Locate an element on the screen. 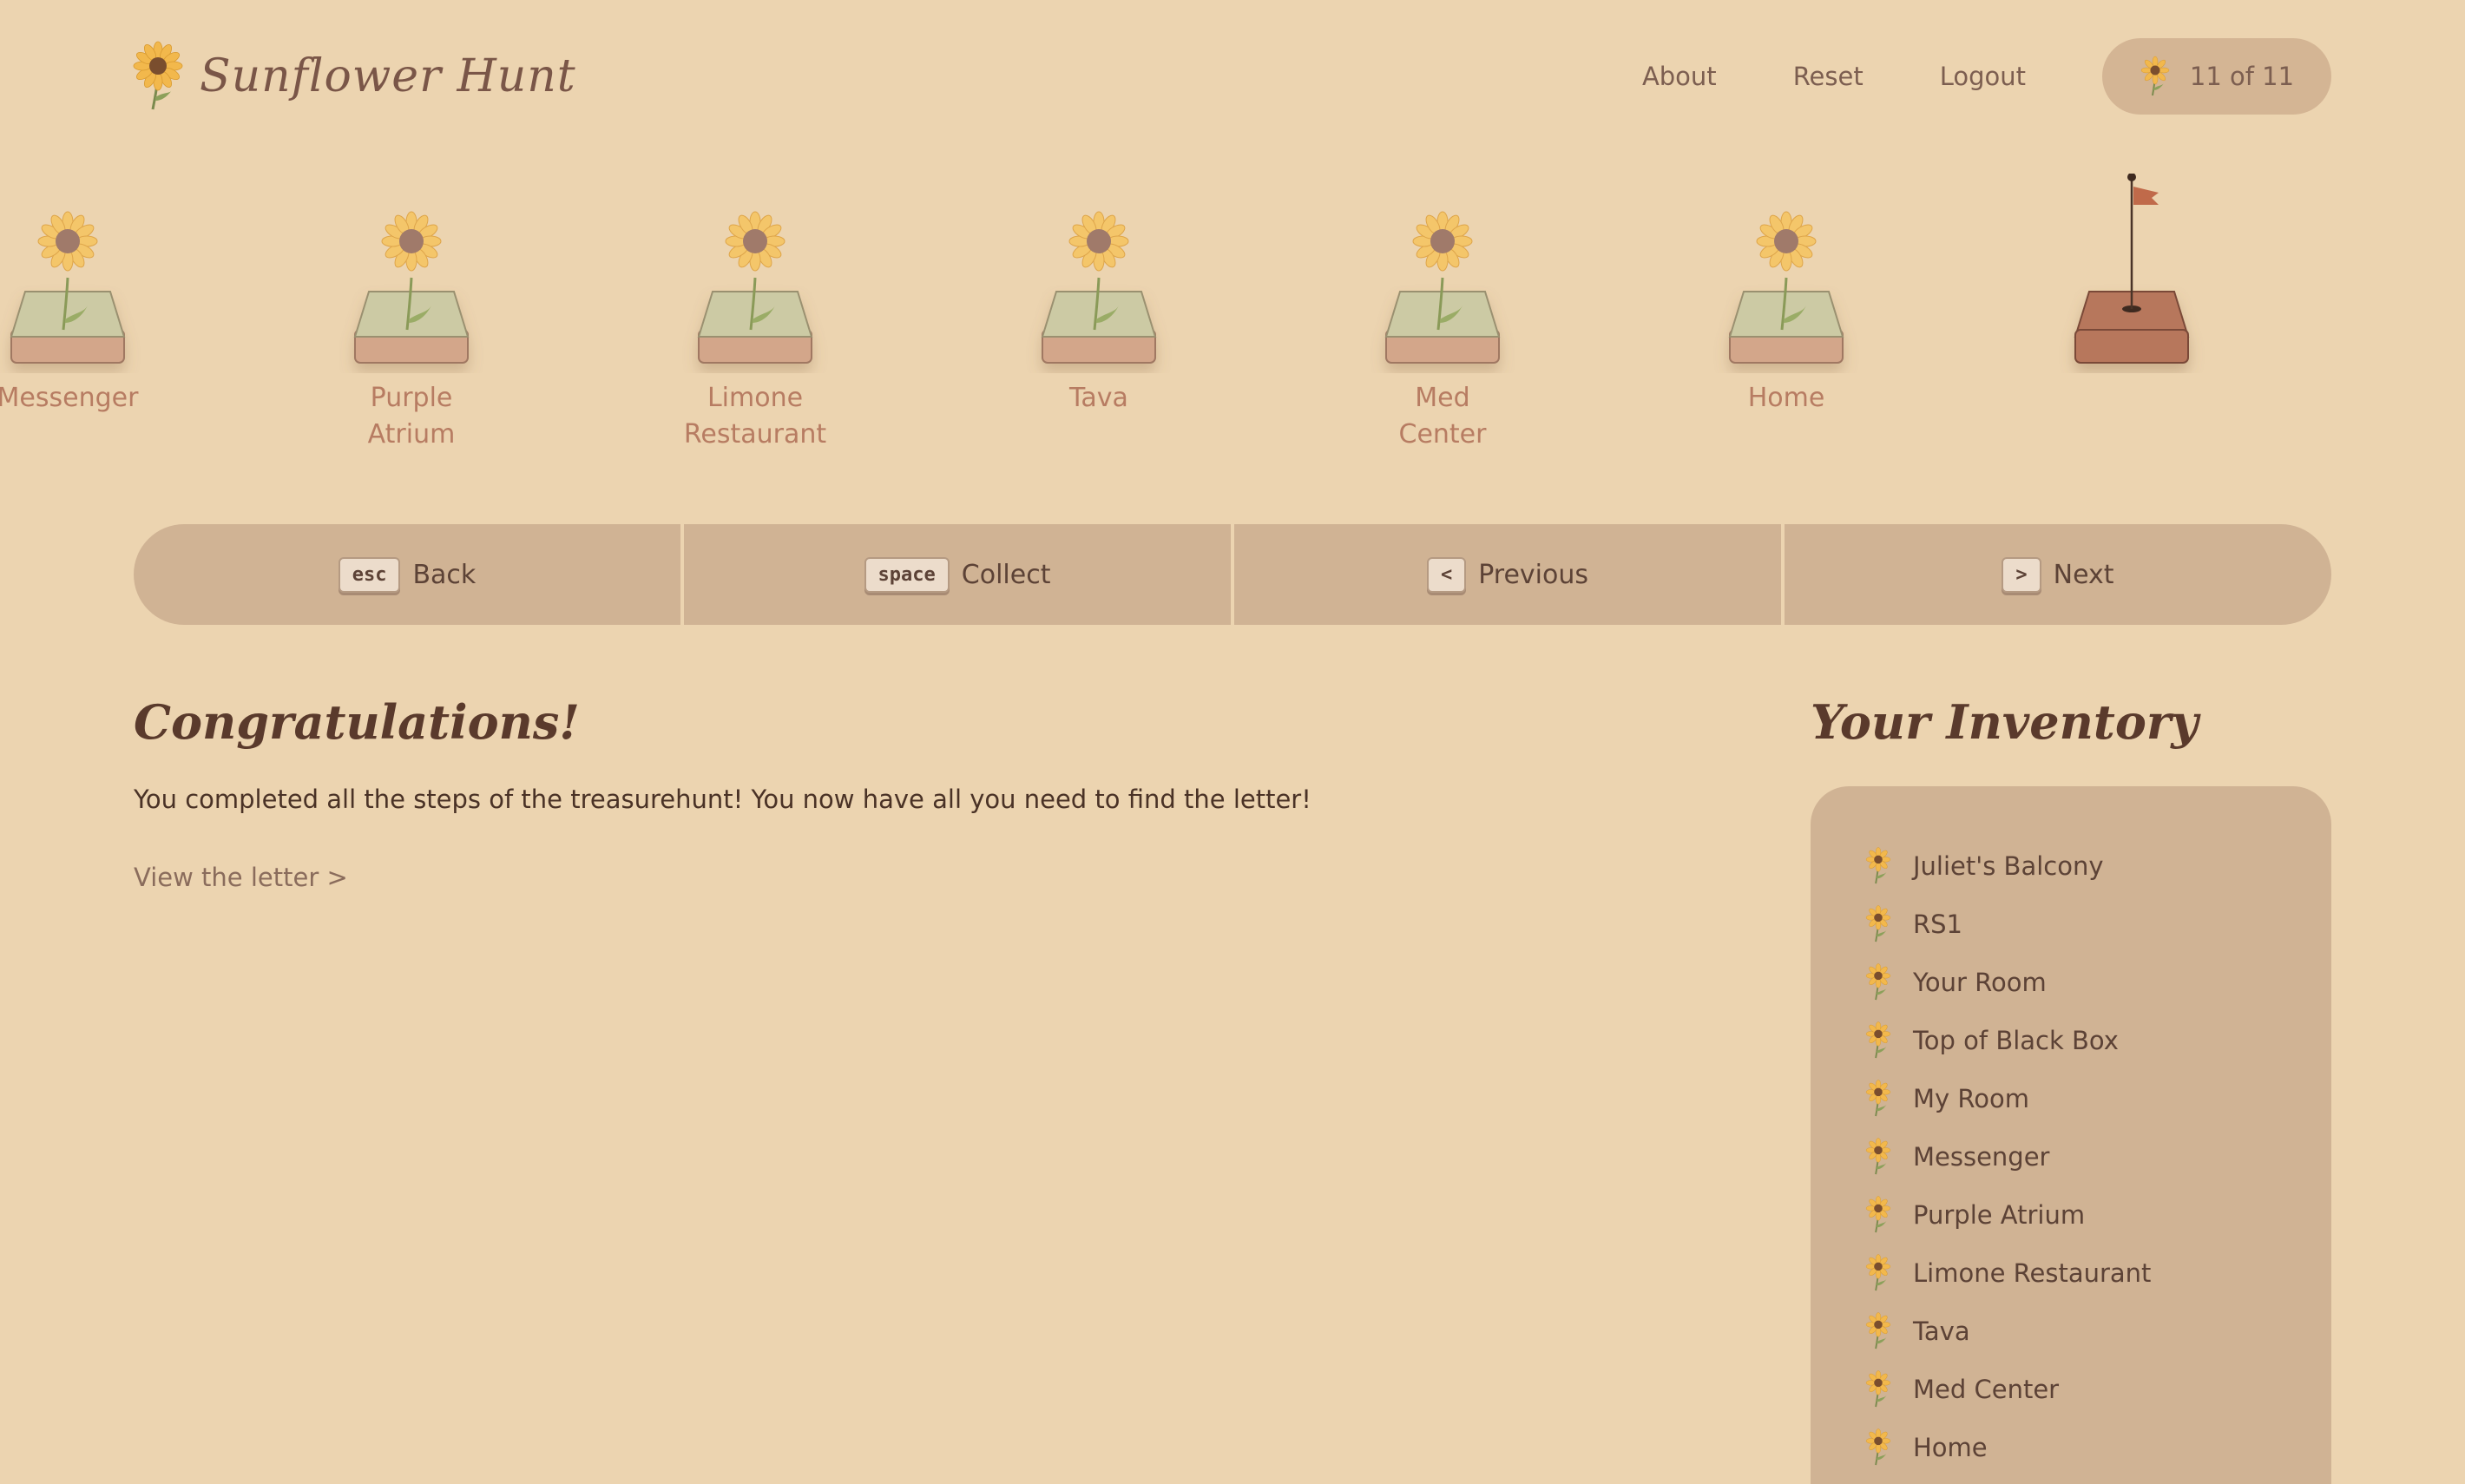 The height and width of the screenshot is (1484, 2465). inventory-item: Limone Restaurant is located at coordinates (2098, 1273).